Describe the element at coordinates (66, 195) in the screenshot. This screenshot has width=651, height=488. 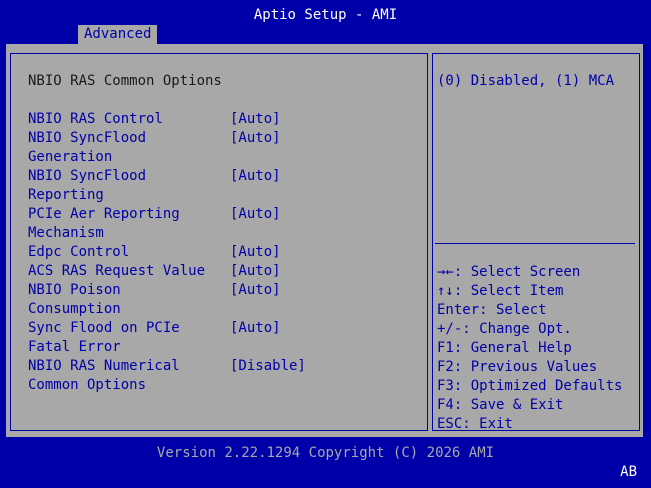
I see `setting-label-continued: Reporting` at that location.